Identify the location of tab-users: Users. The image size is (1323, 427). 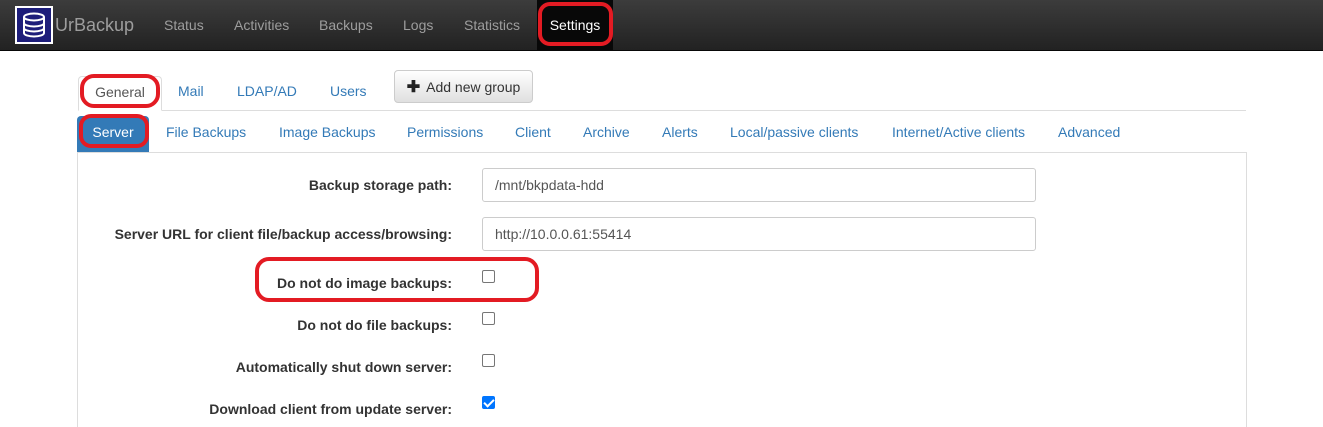
(348, 93).